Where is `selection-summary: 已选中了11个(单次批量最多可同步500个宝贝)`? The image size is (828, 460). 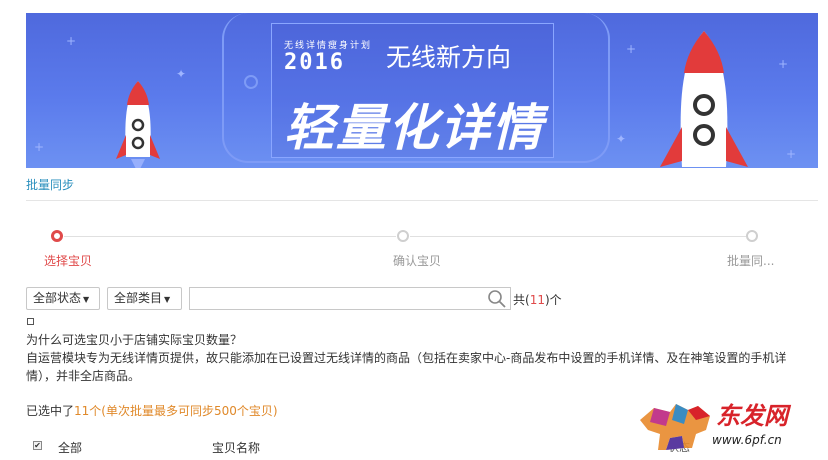 selection-summary: 已选中了11个(单次批量最多可同步500个宝贝) is located at coordinates (152, 410).